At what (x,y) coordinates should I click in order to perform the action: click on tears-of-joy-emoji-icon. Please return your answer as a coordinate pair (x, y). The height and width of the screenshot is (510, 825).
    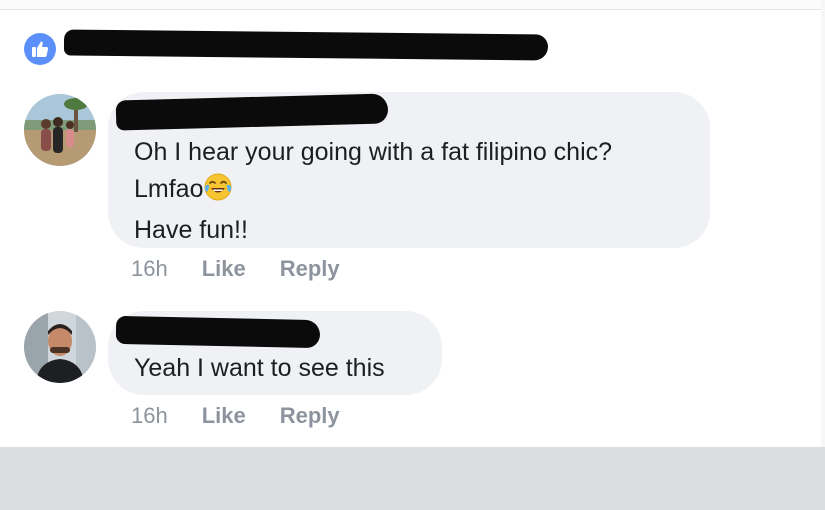
    Looking at the image, I should click on (218, 192).